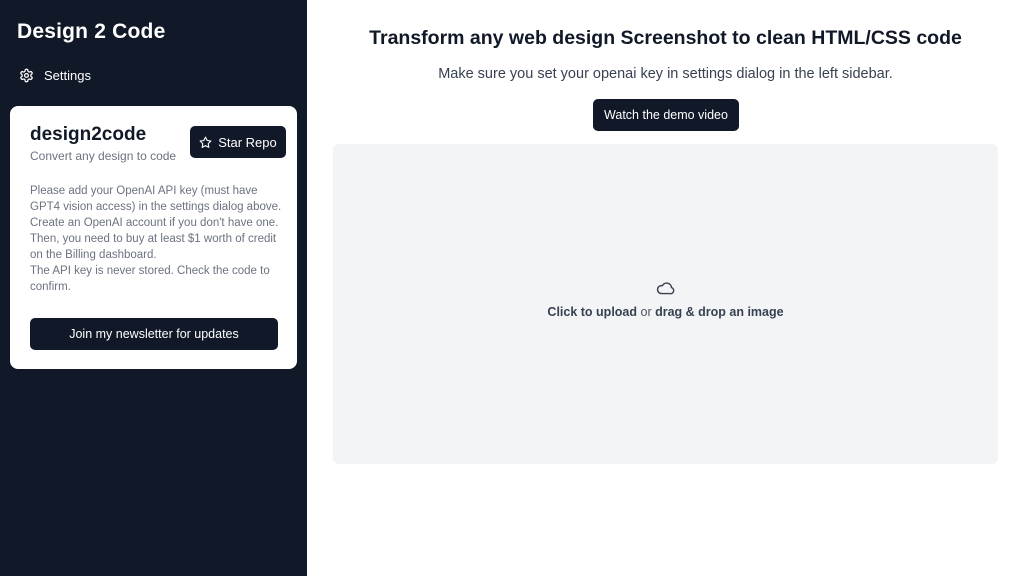 This screenshot has width=1024, height=576. I want to click on star-icon, so click(205, 142).